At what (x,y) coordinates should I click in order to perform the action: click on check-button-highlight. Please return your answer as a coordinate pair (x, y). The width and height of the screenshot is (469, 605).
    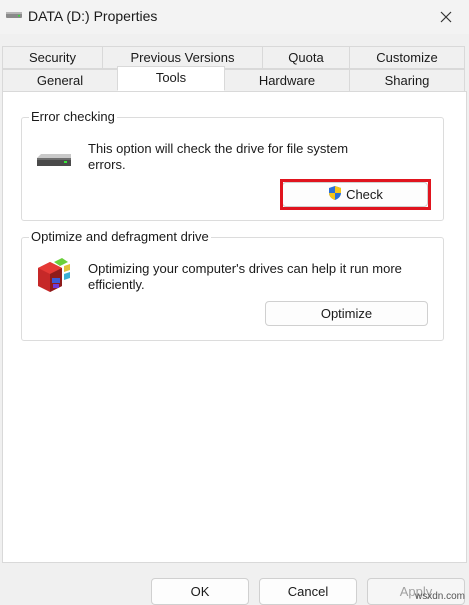
    Looking at the image, I should click on (355, 194).